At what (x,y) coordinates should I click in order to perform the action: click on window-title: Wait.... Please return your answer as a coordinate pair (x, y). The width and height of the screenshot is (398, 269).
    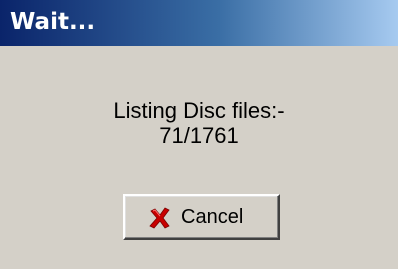
    Looking at the image, I should click on (53, 22).